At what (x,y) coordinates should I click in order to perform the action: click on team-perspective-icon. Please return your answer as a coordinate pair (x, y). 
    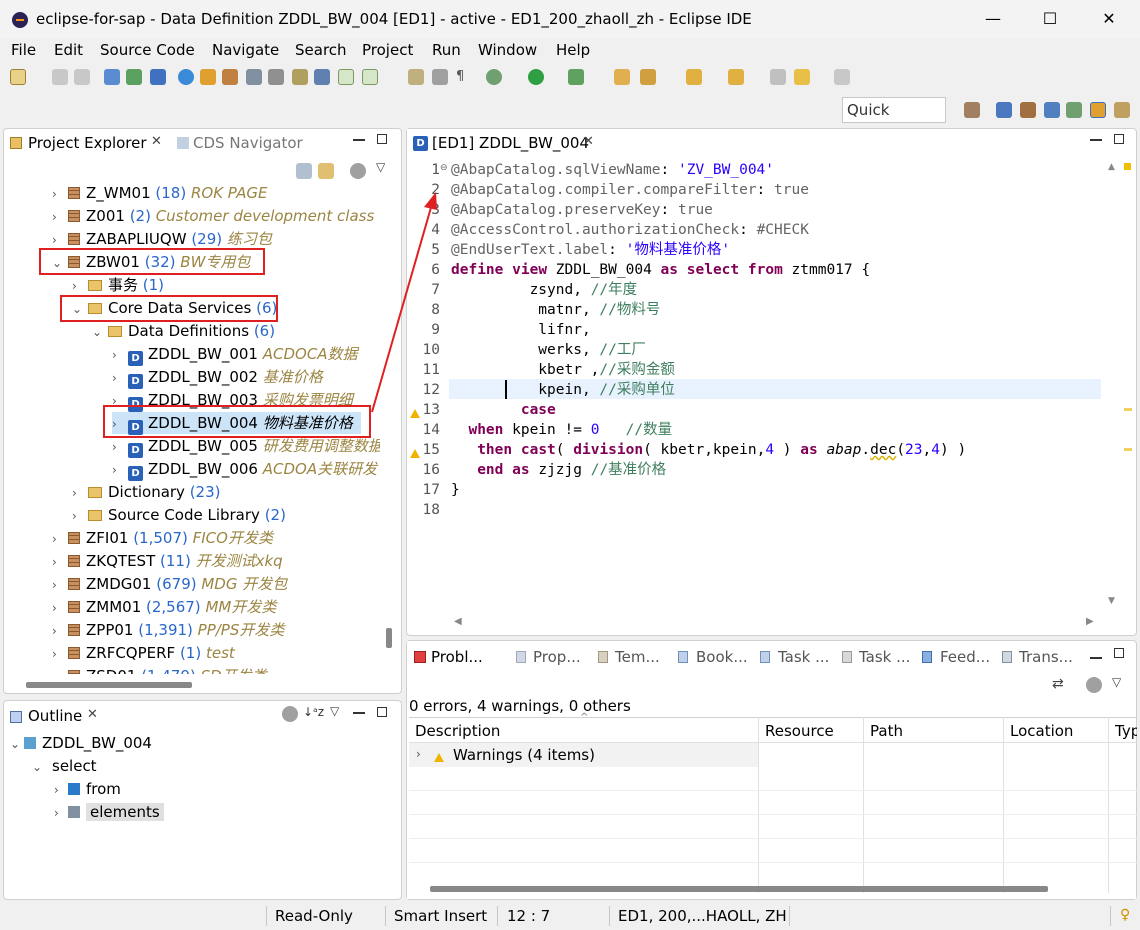
    Looking at the image, I should click on (1052, 110).